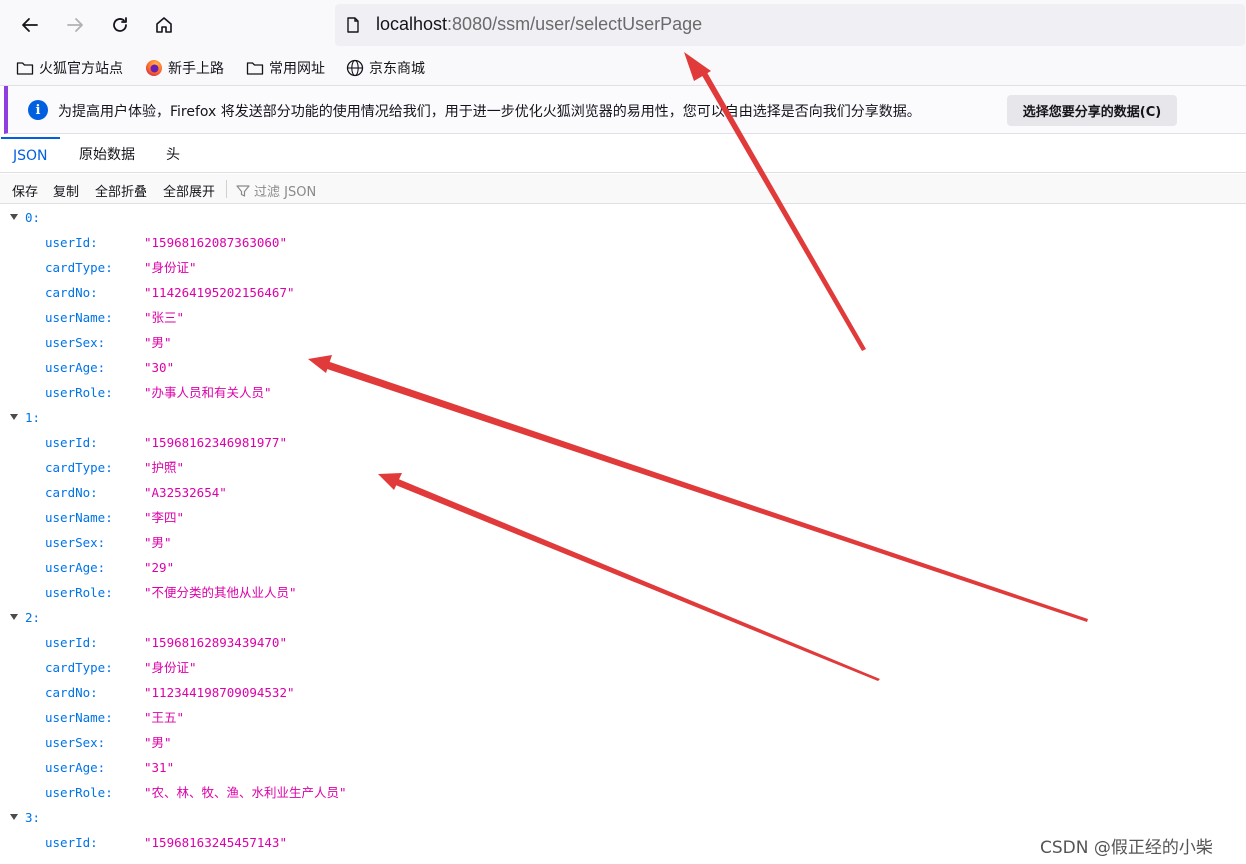 This screenshot has height=864, width=1246. What do you see at coordinates (107, 155) in the screenshot?
I see `tab-raw-data: 原始数据` at bounding box center [107, 155].